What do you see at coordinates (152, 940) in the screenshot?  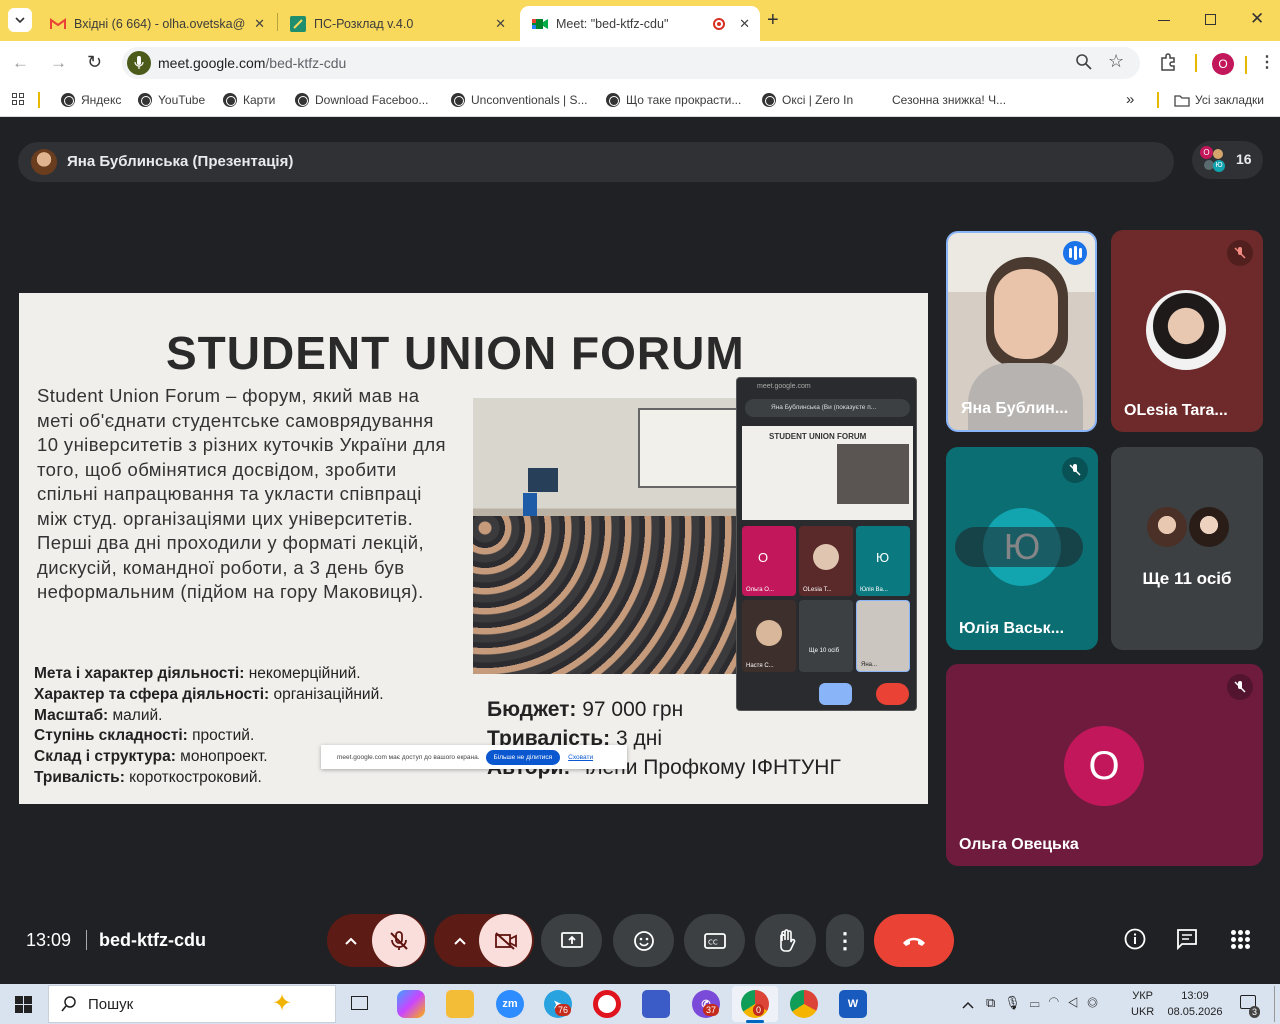 I see `meeting-code: bed-ktfz-cdu` at bounding box center [152, 940].